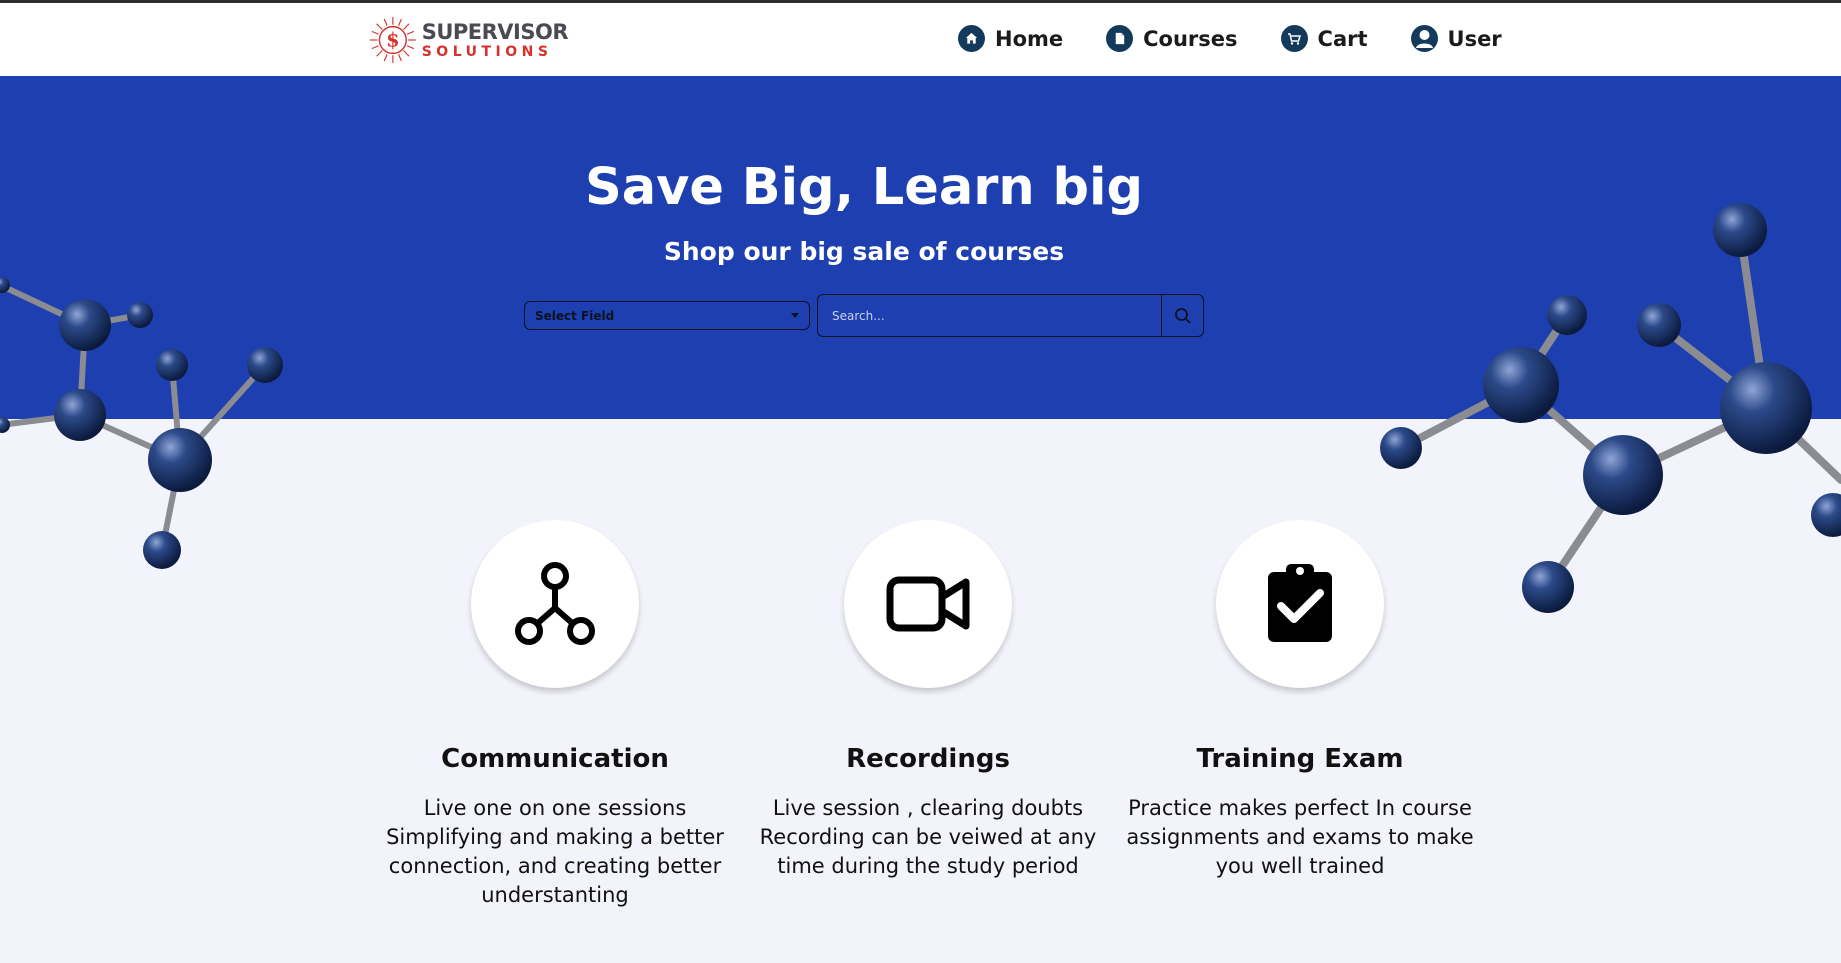 The image size is (1841, 963). I want to click on nav-item-user: User, so click(1456, 38).